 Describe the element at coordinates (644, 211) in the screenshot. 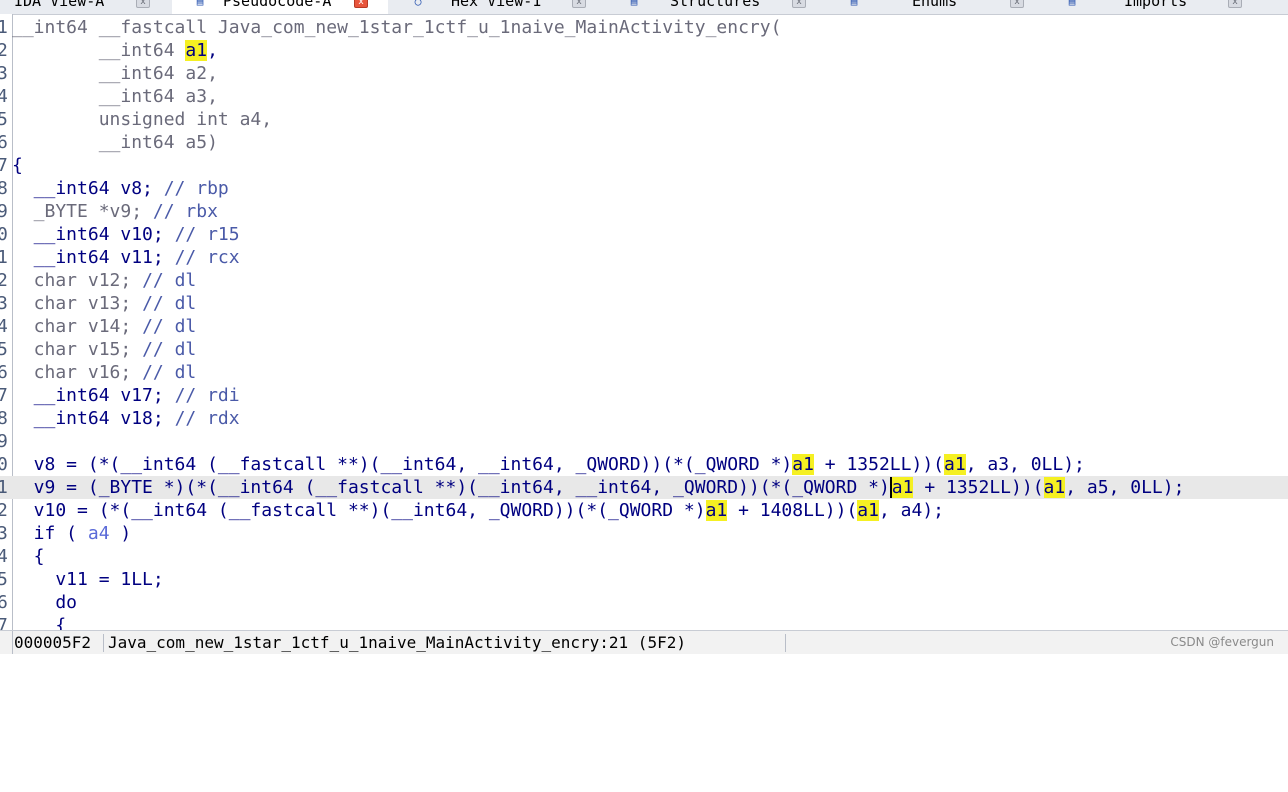

I see `code-line: 9 _BYTE *v9; // rbx` at that location.